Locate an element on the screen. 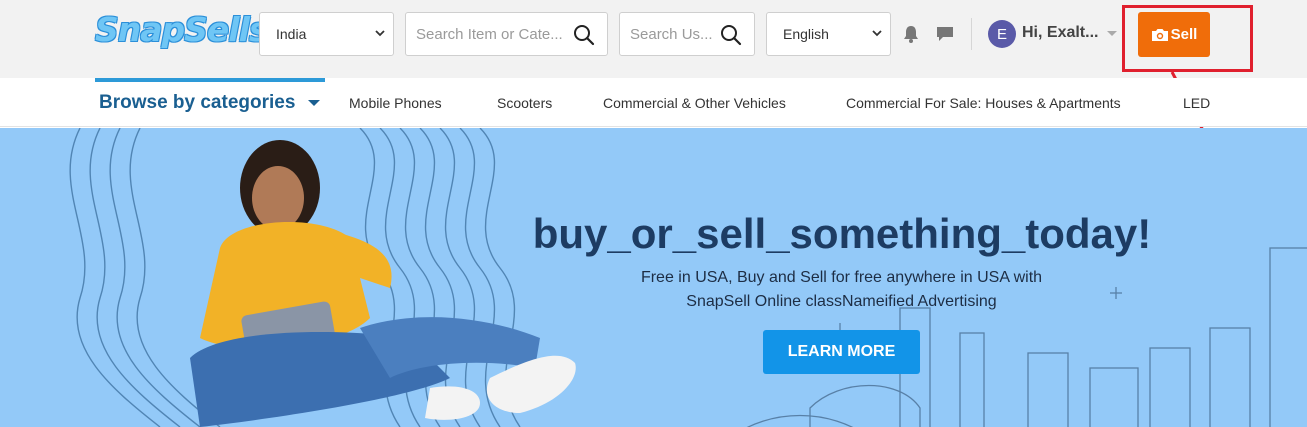 The image size is (1307, 427). learn-more-button: LEARN MORE is located at coordinates (841, 352).